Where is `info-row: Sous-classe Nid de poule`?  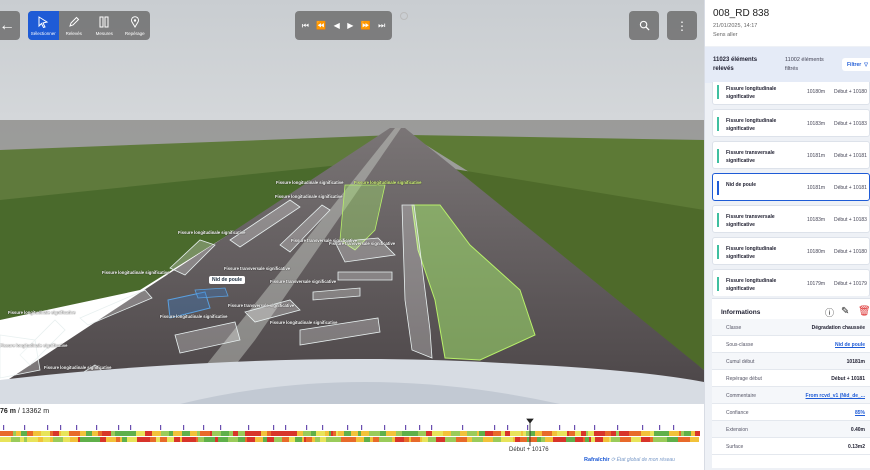 info-row: Sous-classe Nid de poule is located at coordinates (791, 344).